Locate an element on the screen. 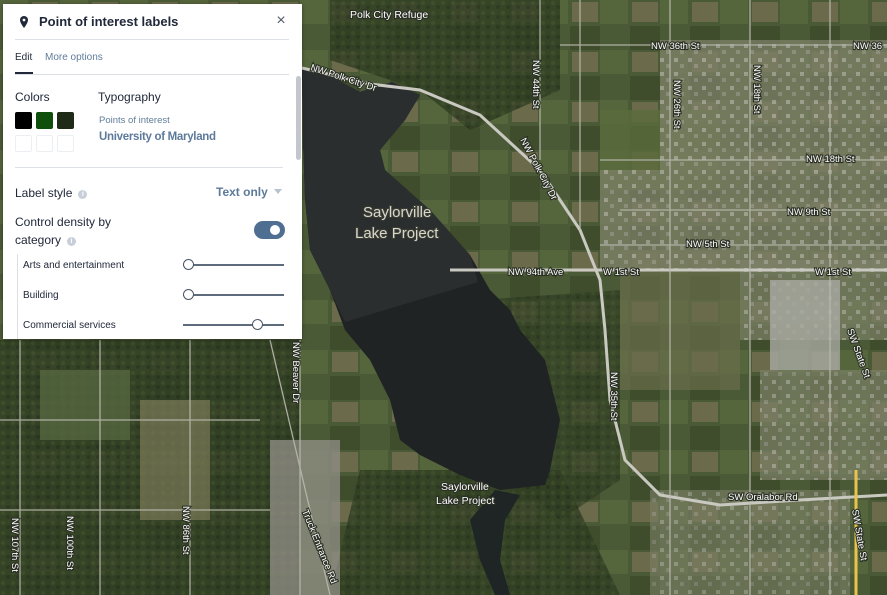  map-pin-icon is located at coordinates (24, 22).